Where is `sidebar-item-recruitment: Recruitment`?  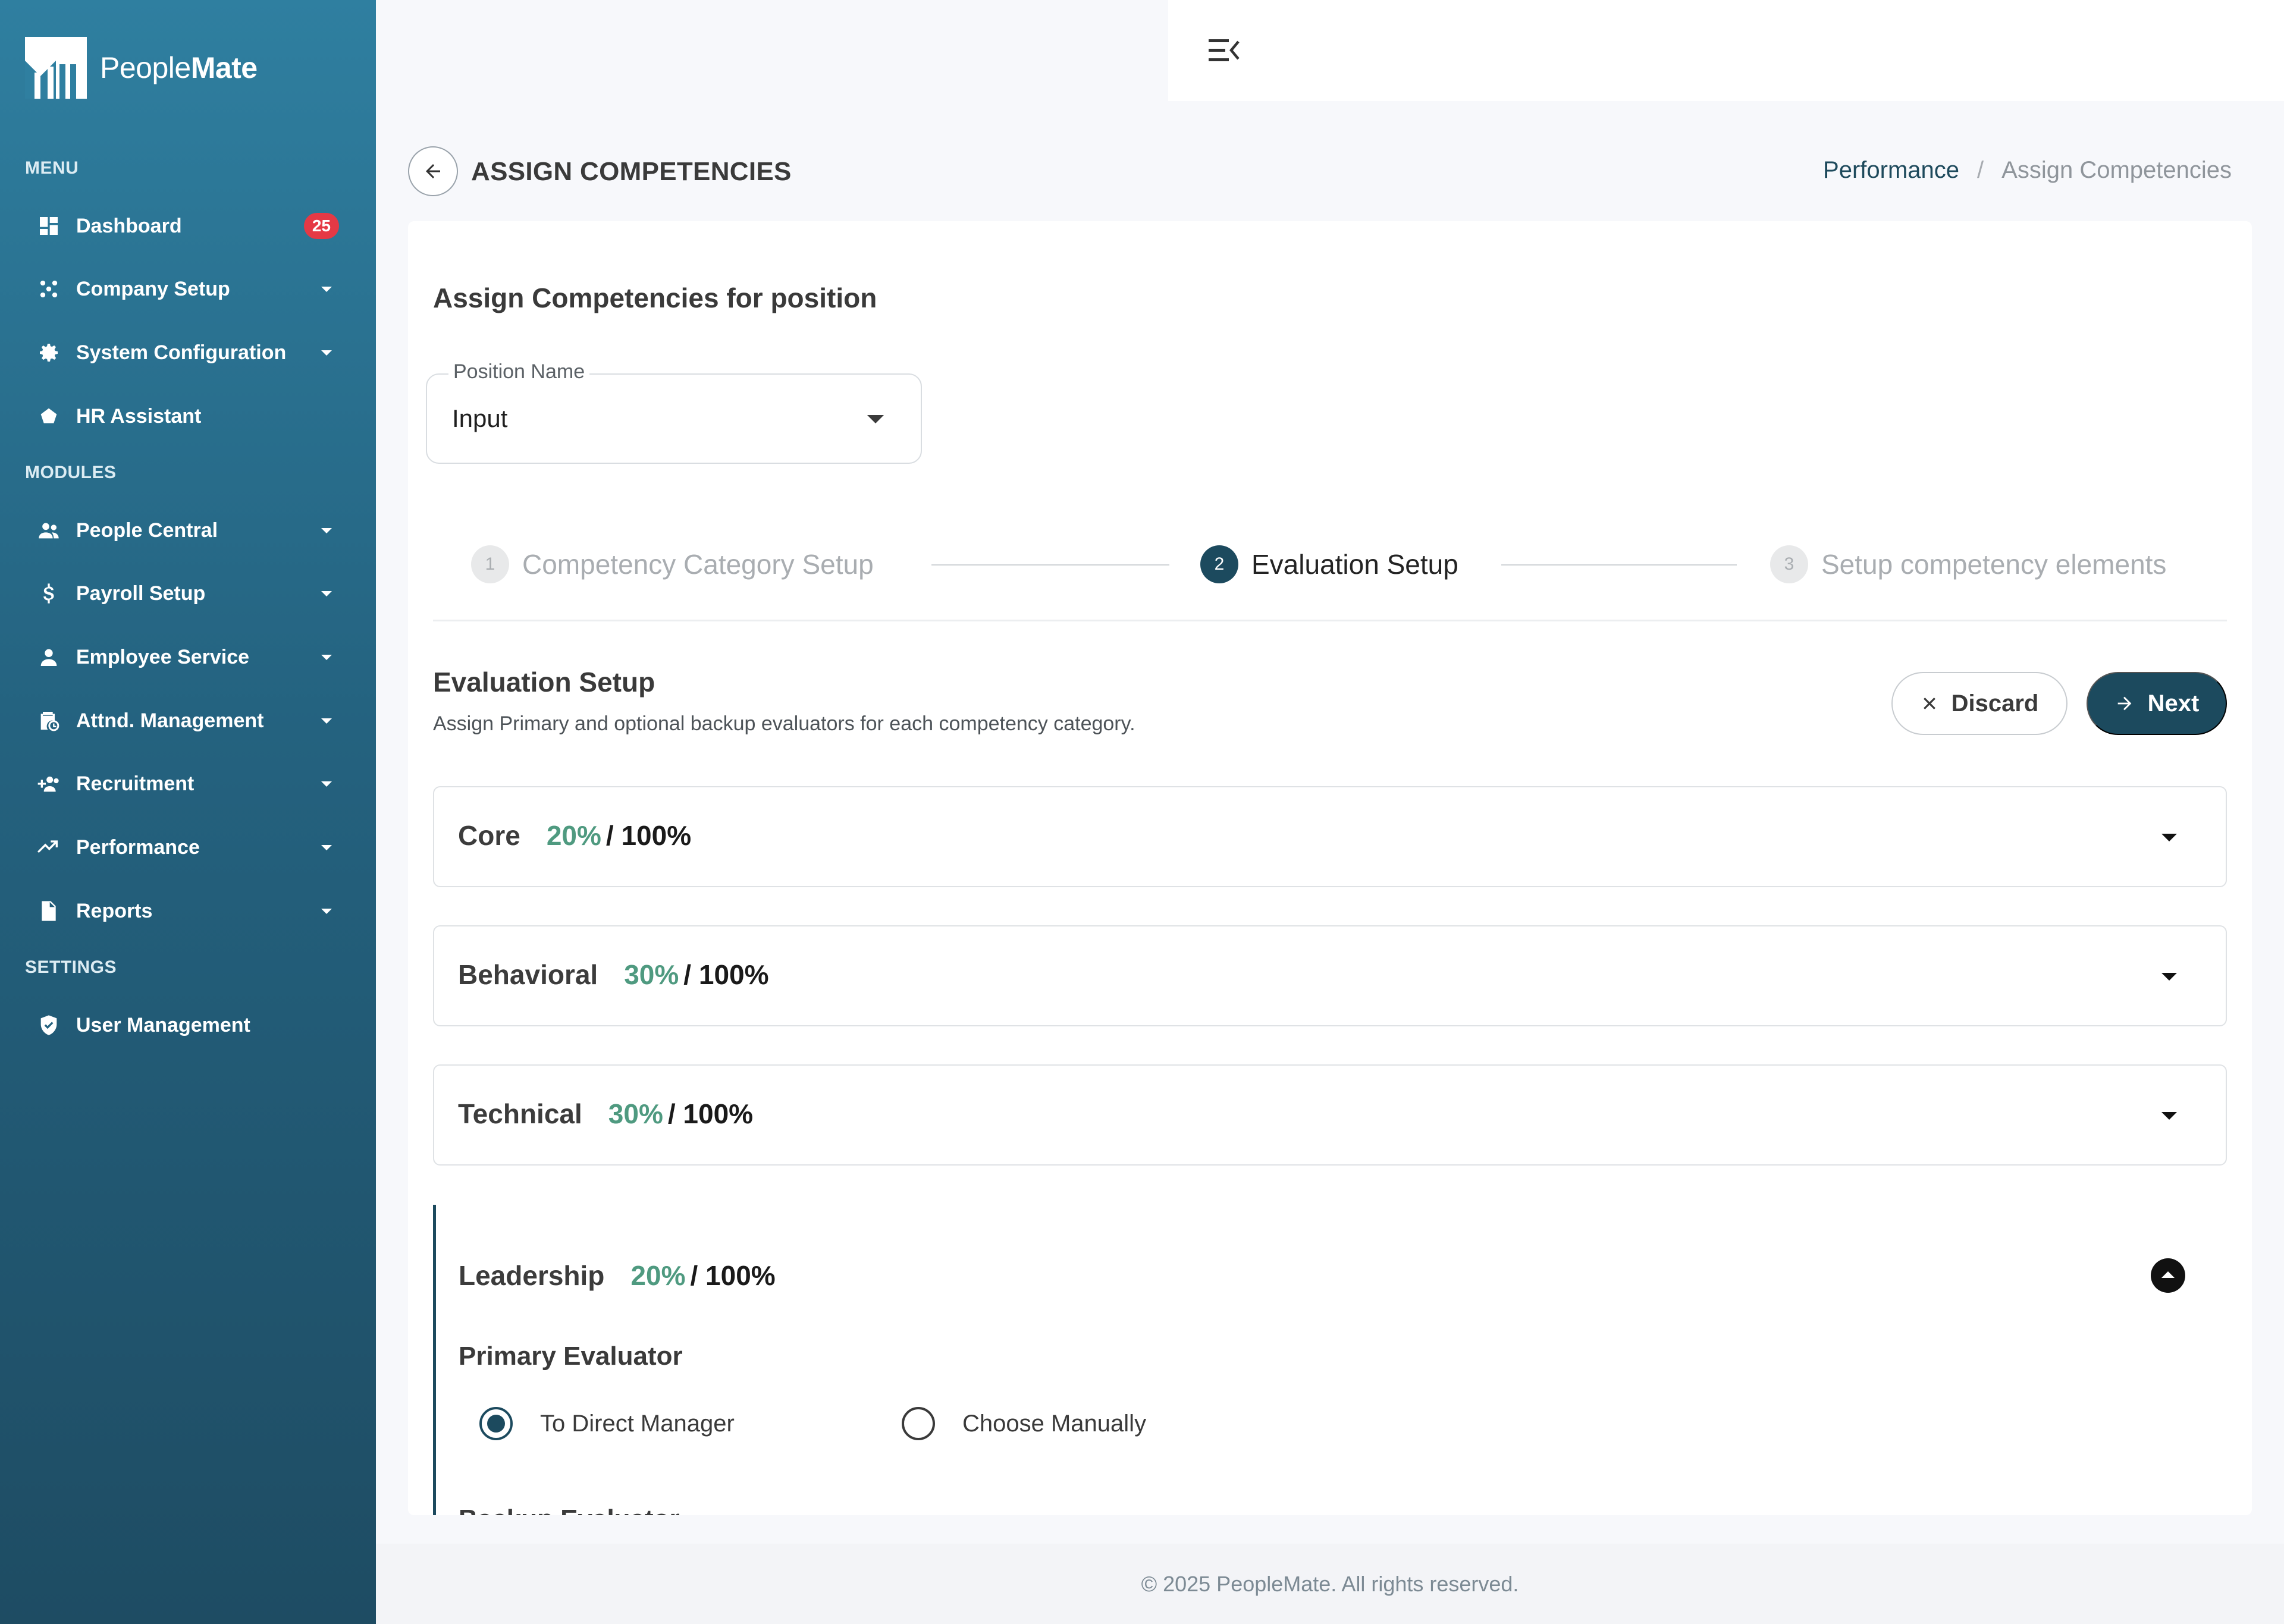
sidebar-item-recruitment: Recruitment is located at coordinates (183, 784).